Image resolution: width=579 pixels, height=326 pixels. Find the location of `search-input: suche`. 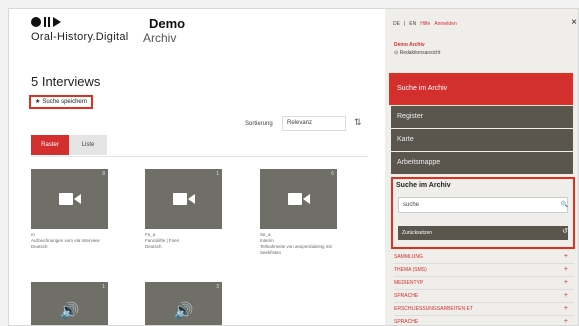

search-input: suche is located at coordinates (483, 205).